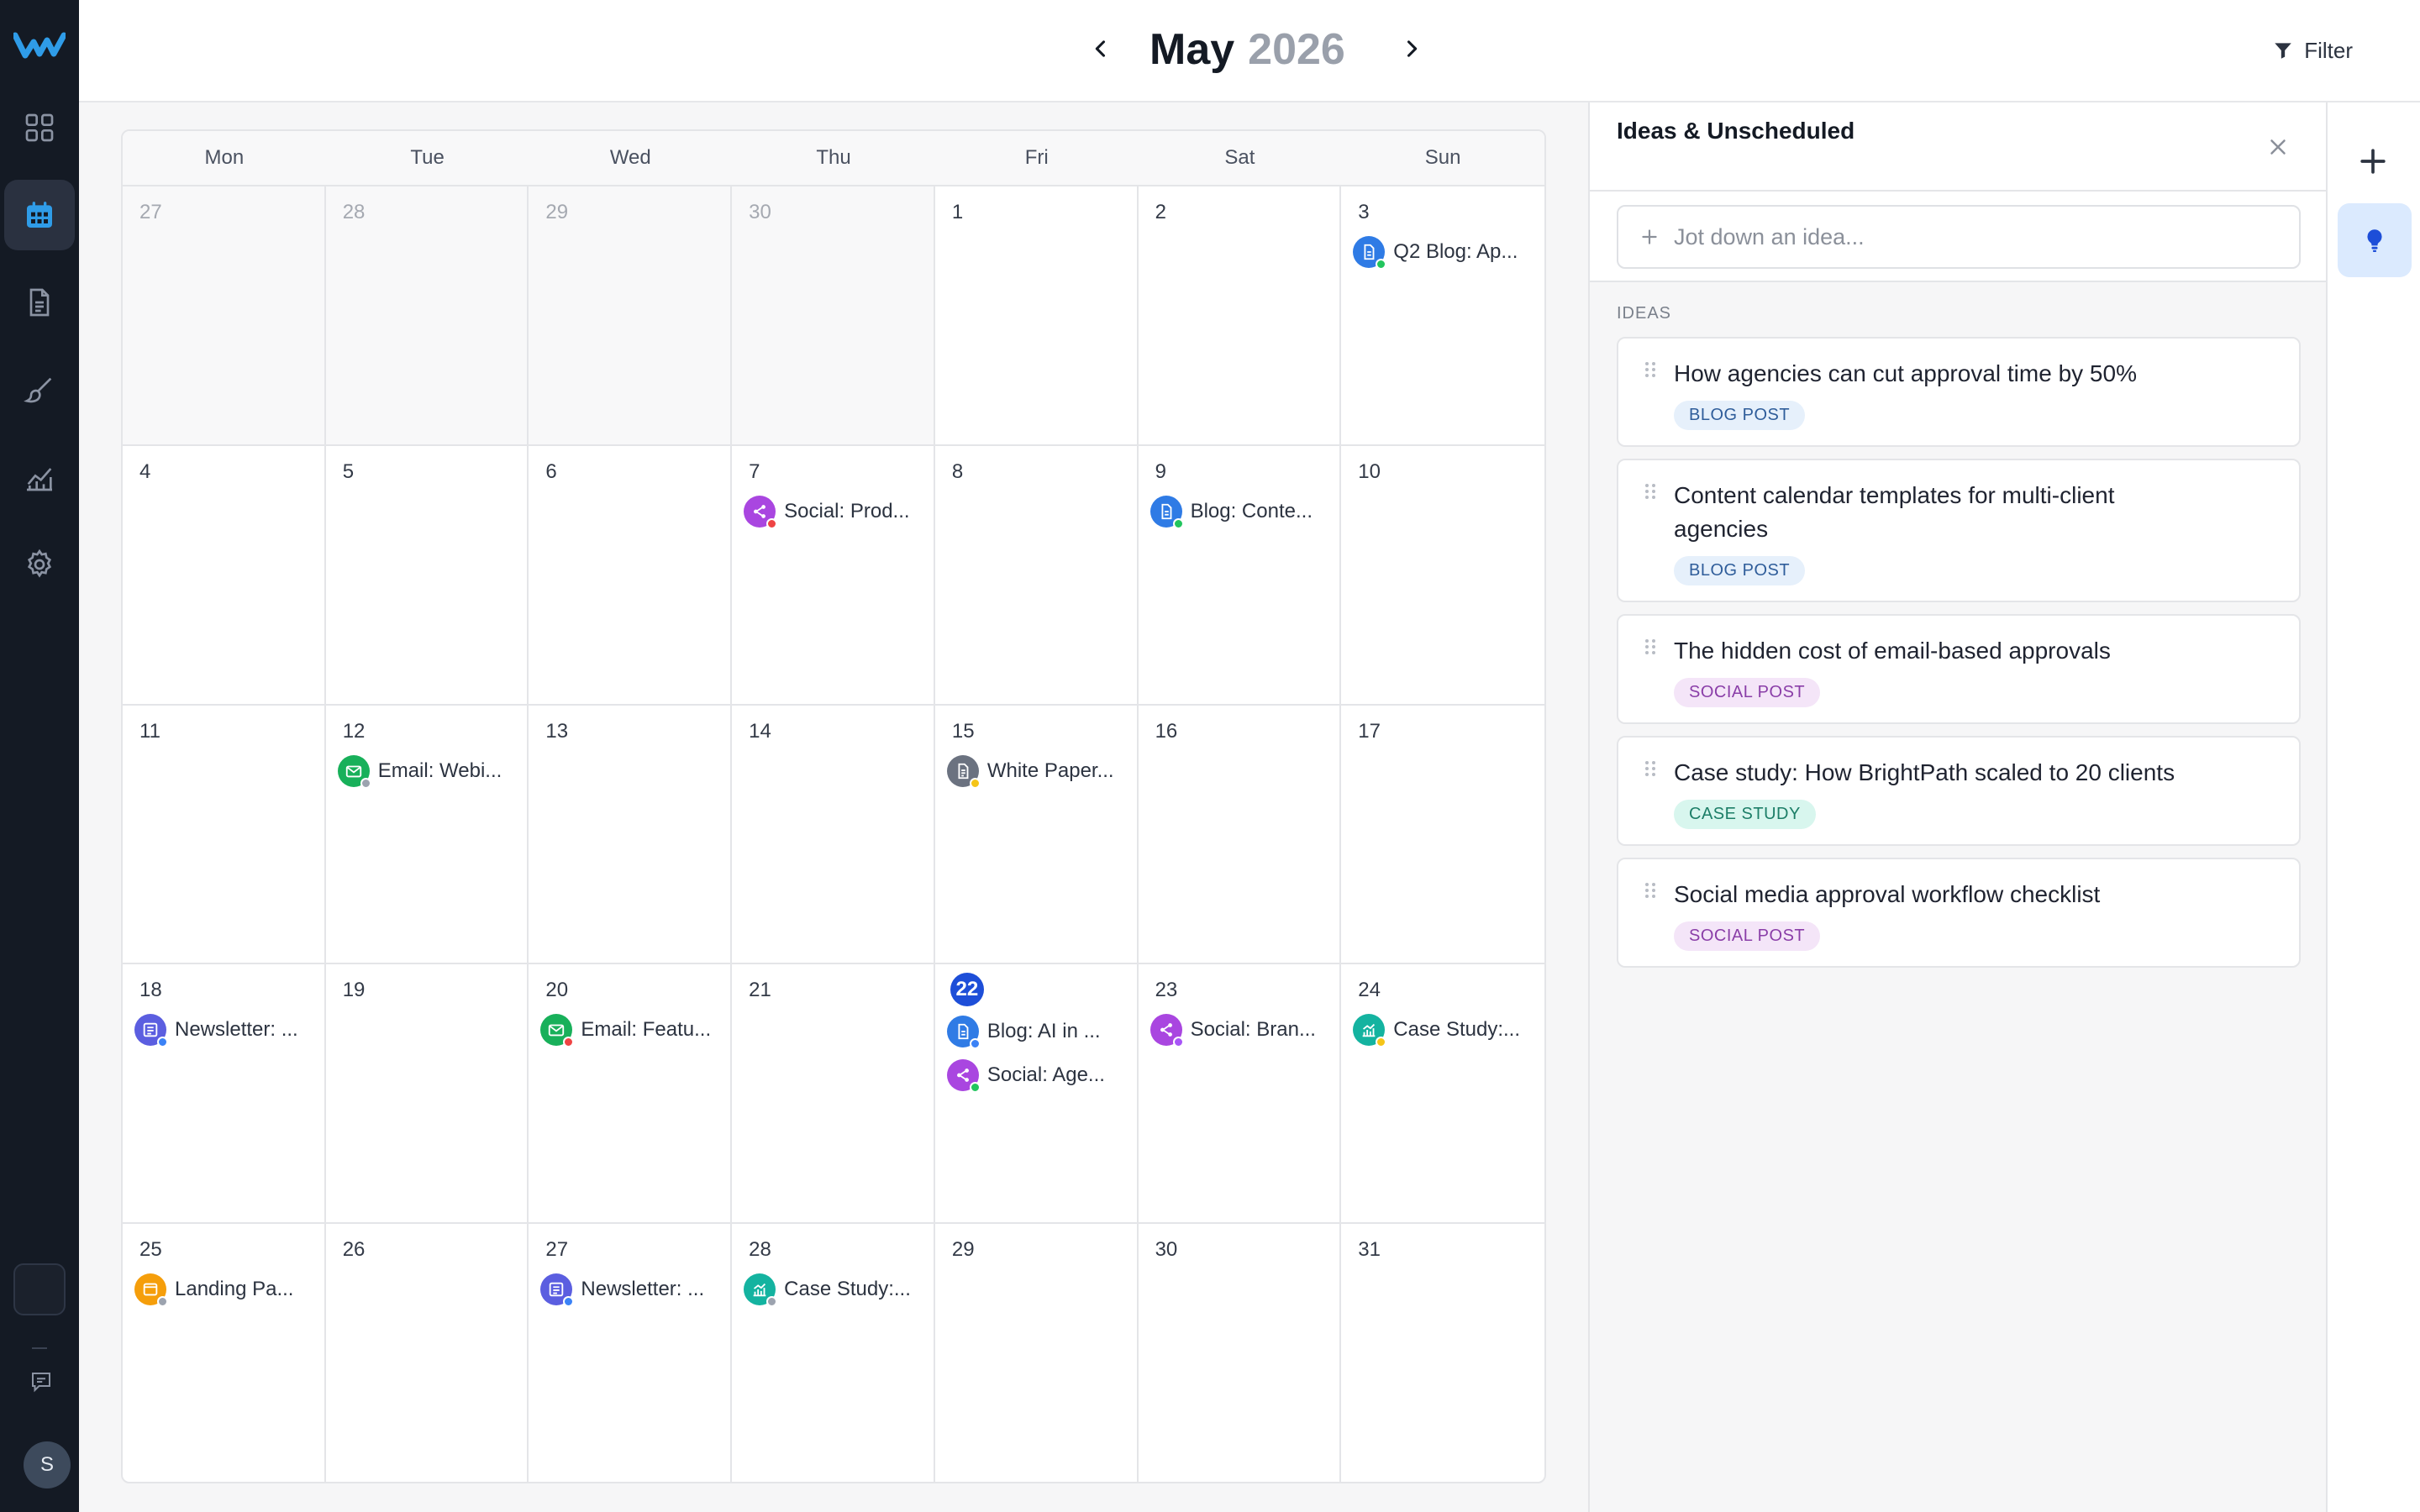  Describe the element at coordinates (427, 1094) in the screenshot. I see `day-cell: 19` at that location.